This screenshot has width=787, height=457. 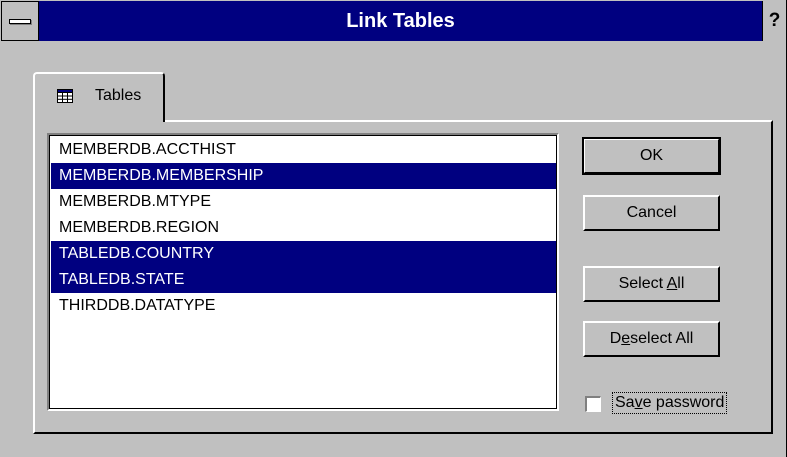 I want to click on select-all-button: Select All, so click(x=651, y=284).